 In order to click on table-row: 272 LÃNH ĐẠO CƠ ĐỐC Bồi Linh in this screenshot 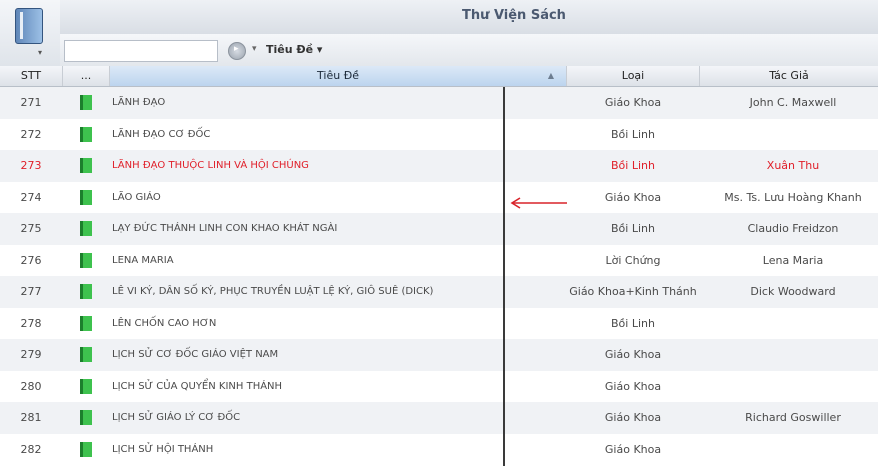, I will do `click(439, 135)`.